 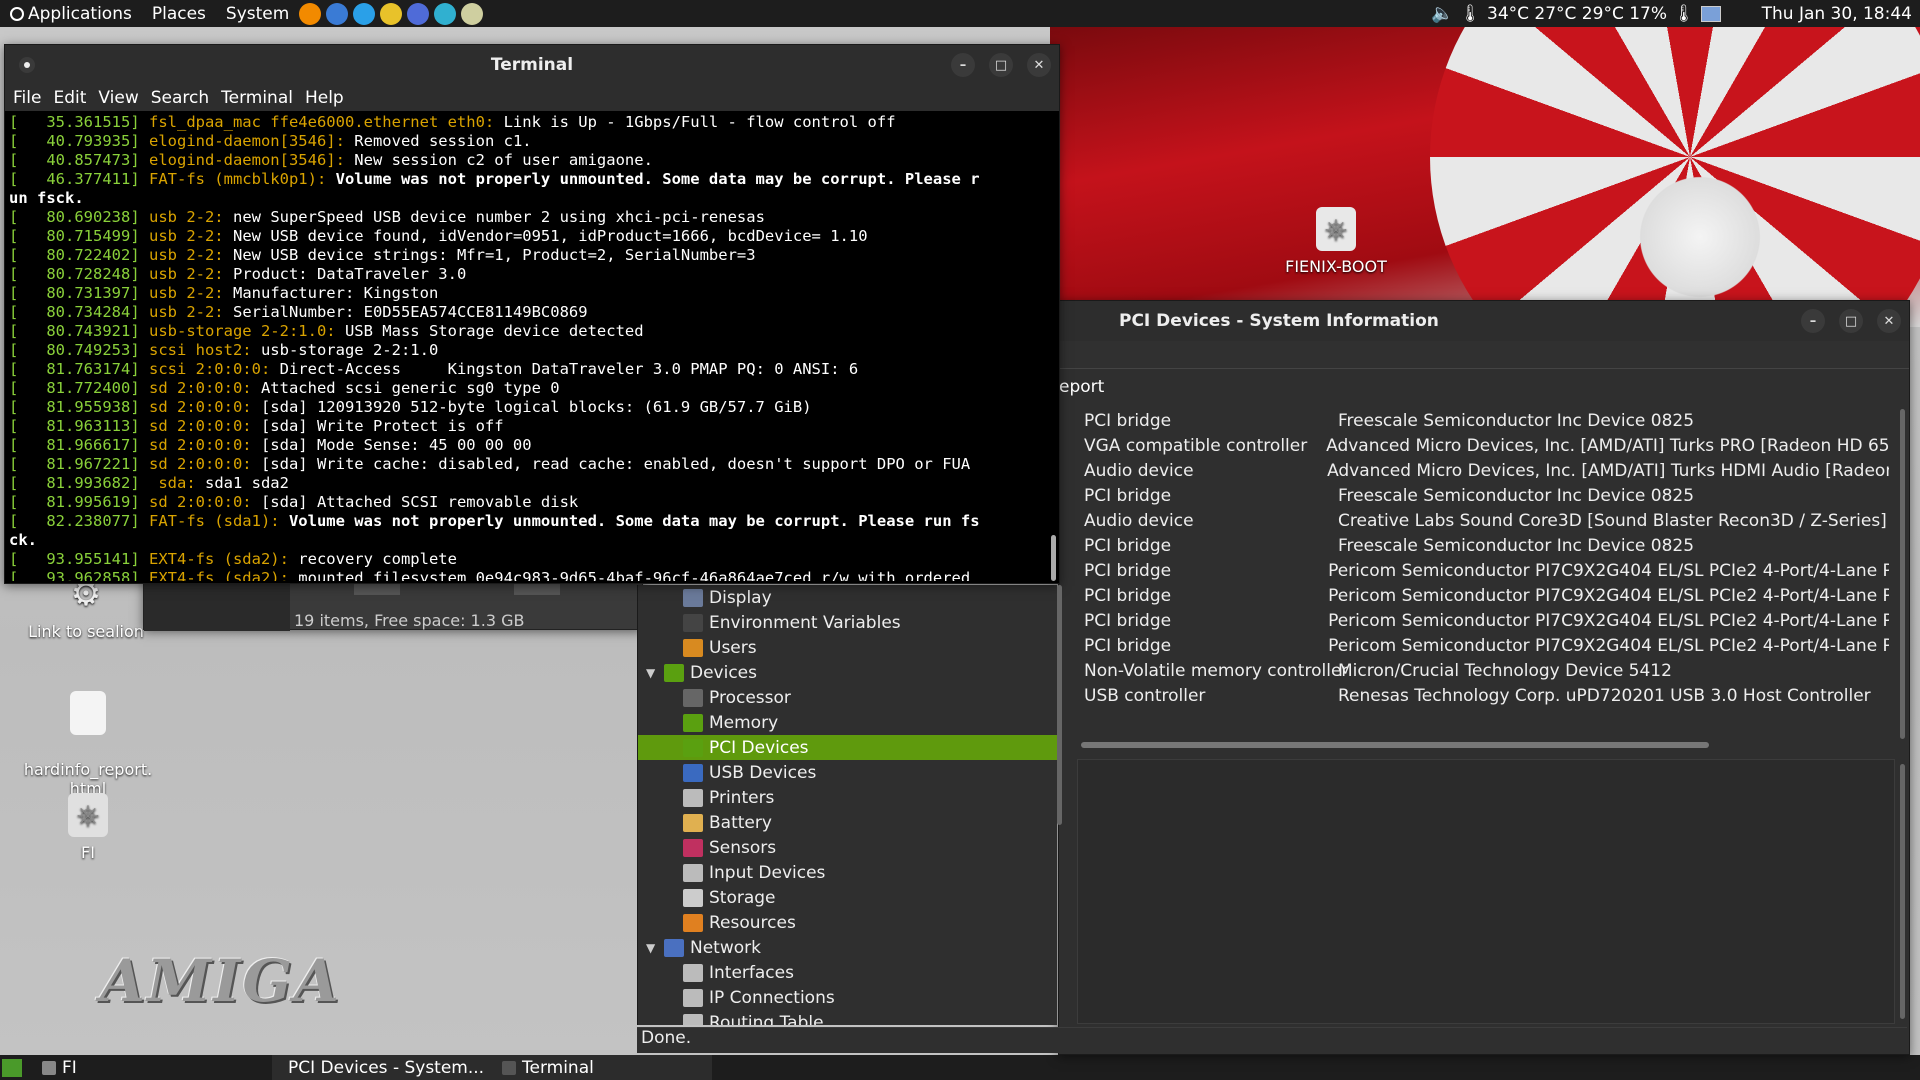 What do you see at coordinates (847, 922) in the screenshot?
I see `tree-item-resources: Resources` at bounding box center [847, 922].